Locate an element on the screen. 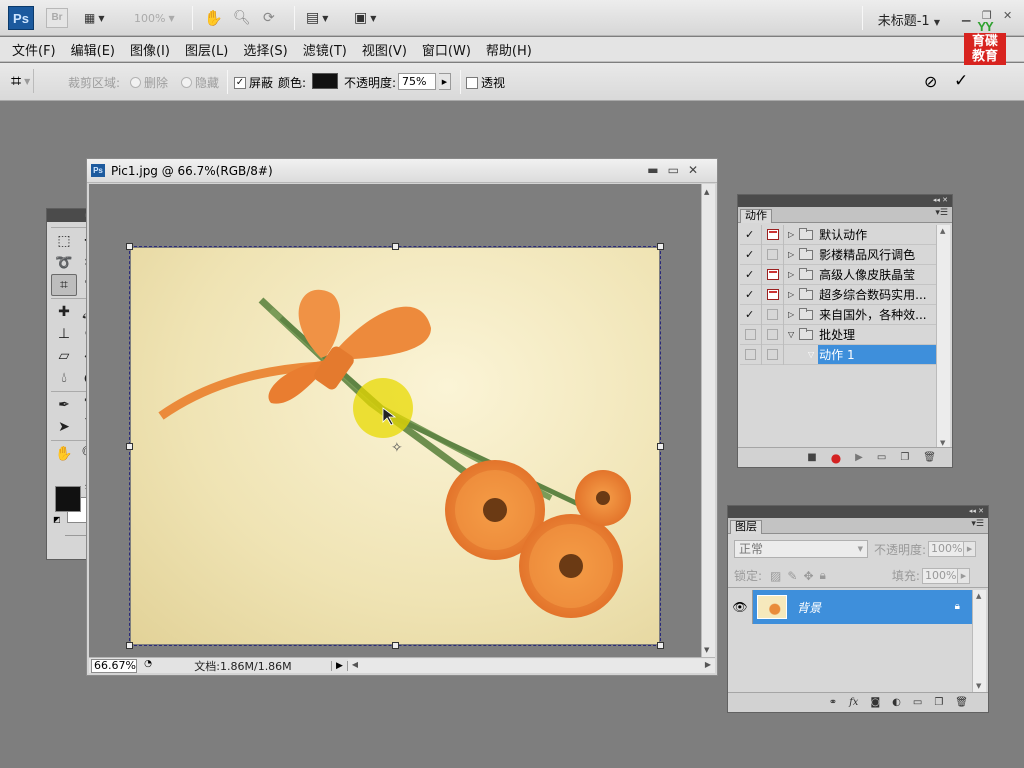 Image resolution: width=1024 pixels, height=768 pixels. crop-handle-top-right is located at coordinates (660, 246).